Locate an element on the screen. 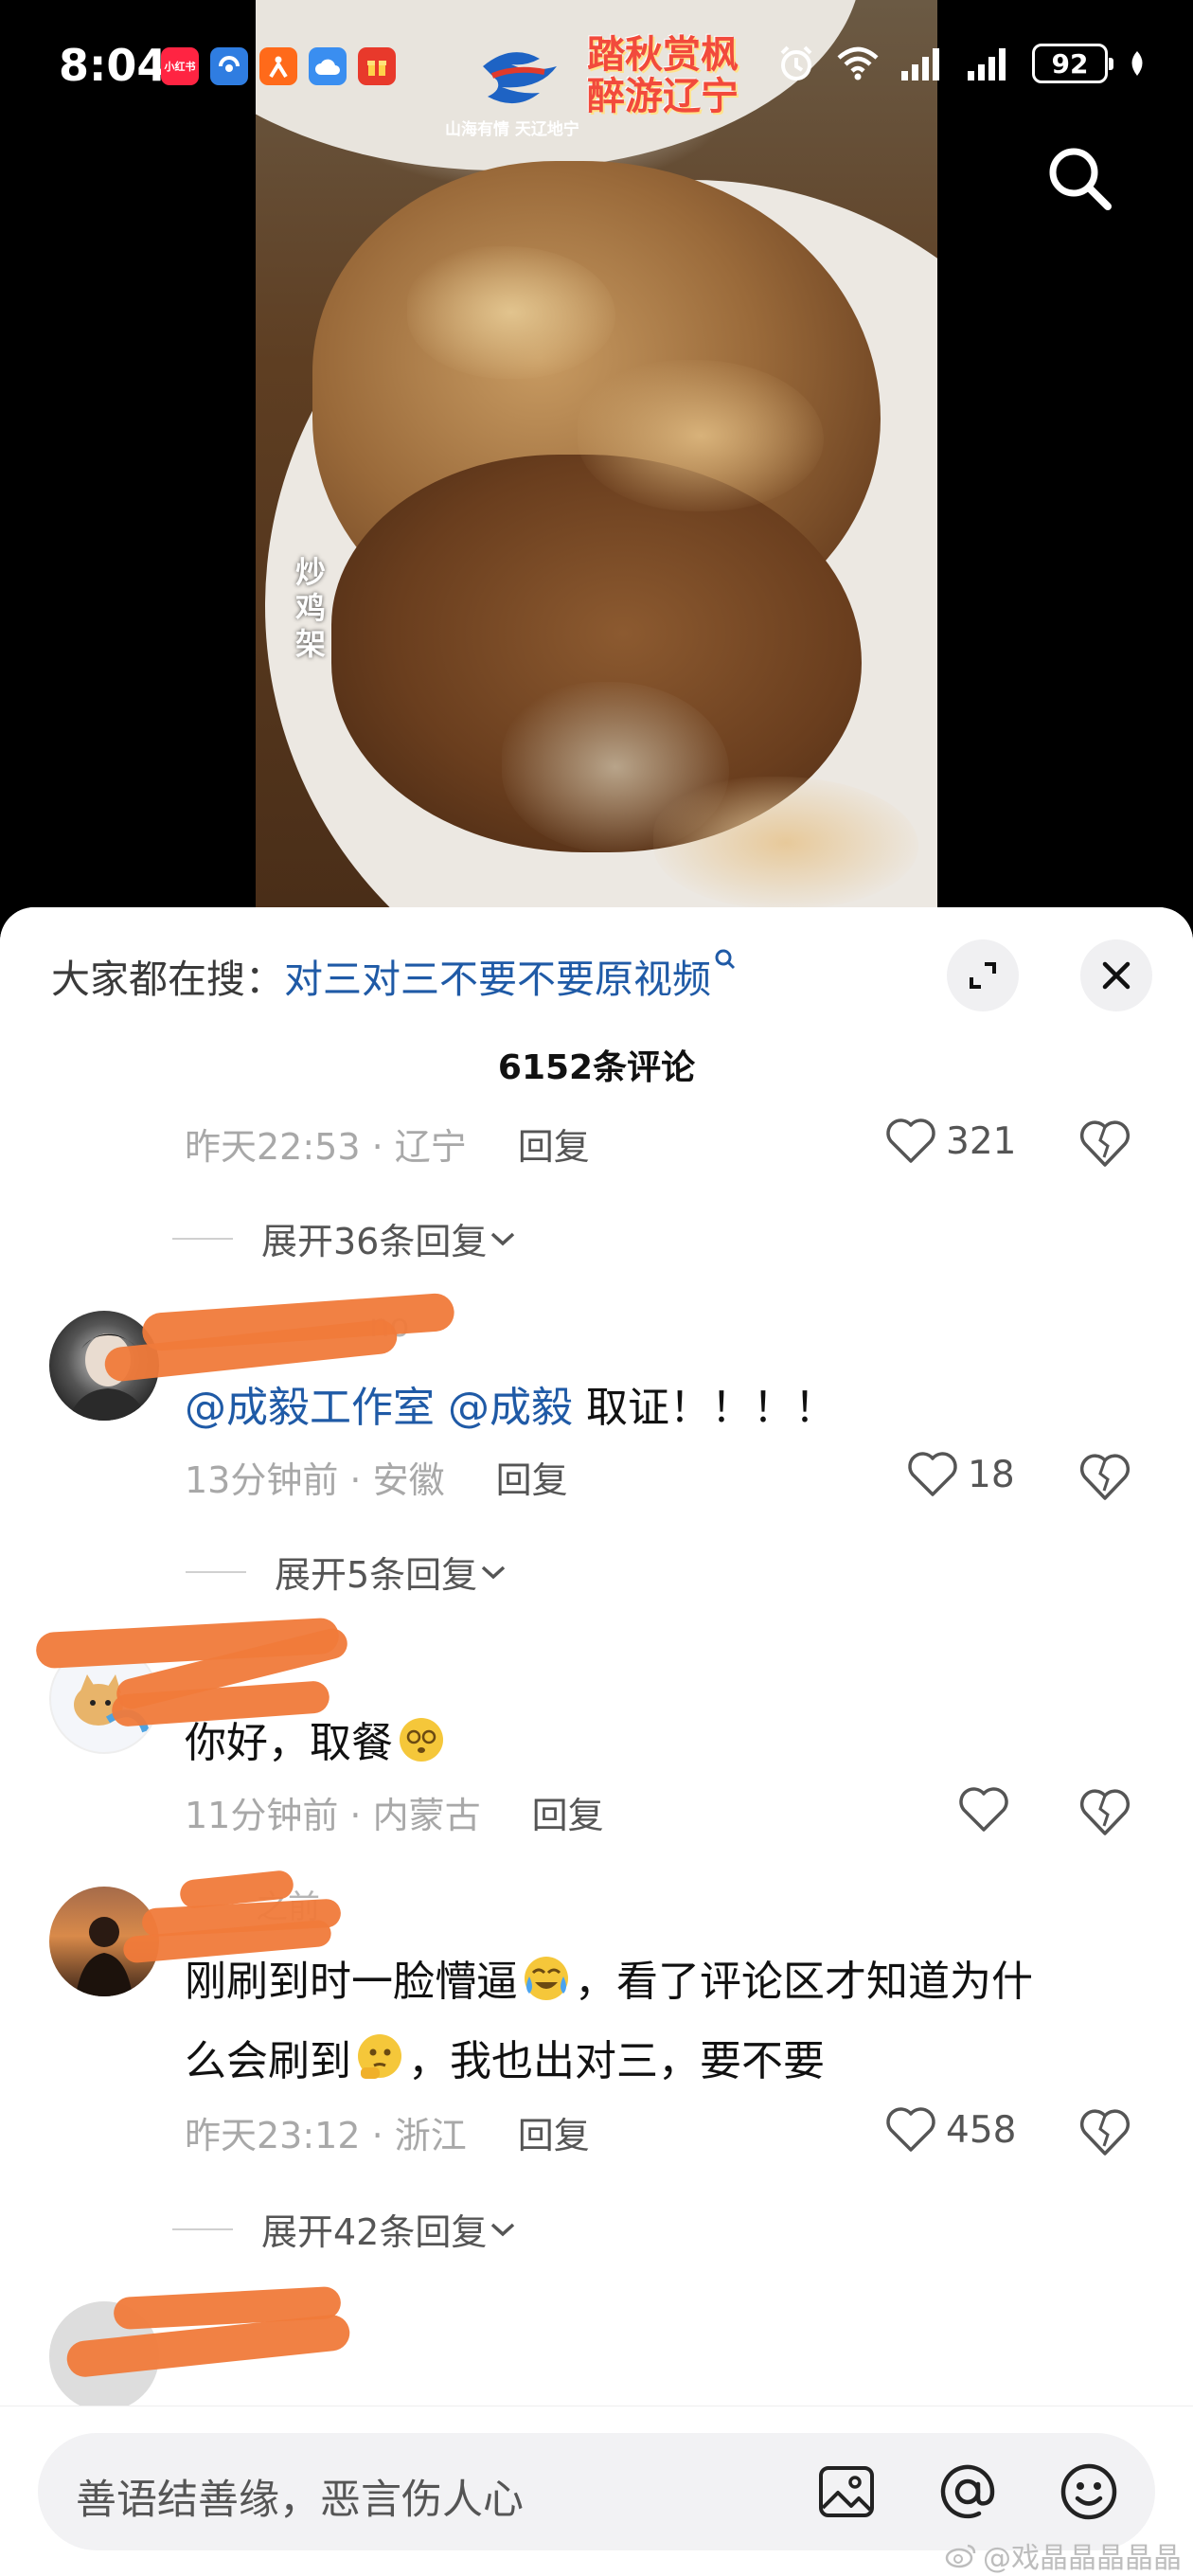  comment-text: 你好，取餐 is located at coordinates (317, 1738).